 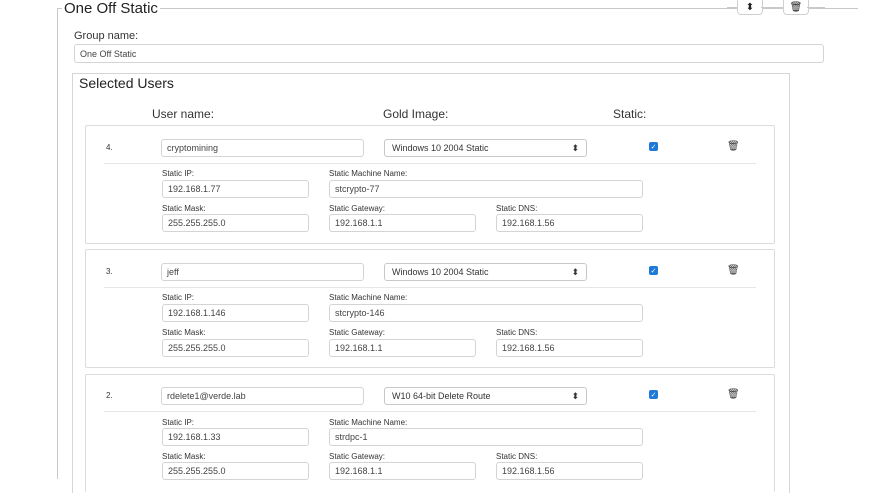 What do you see at coordinates (486, 313) in the screenshot?
I see `static-machine-name-input: stcrypto-146` at bounding box center [486, 313].